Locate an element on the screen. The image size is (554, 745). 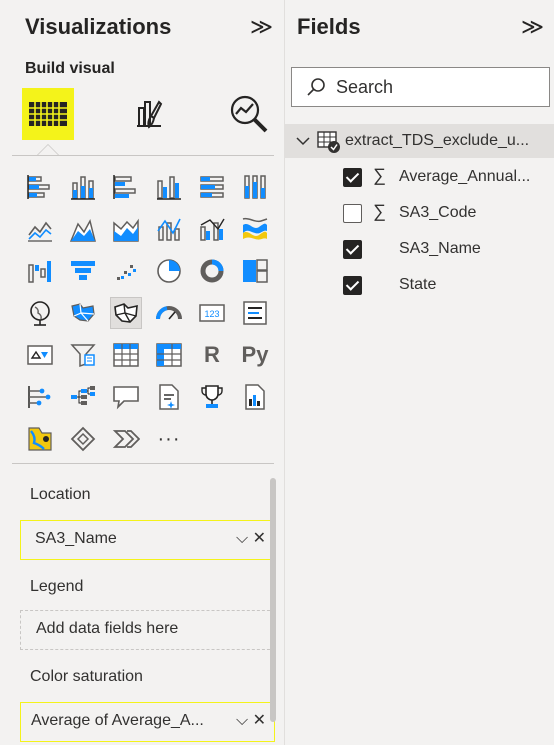
location-field-actions: ⌵ ✕ is located at coordinates (251, 538).